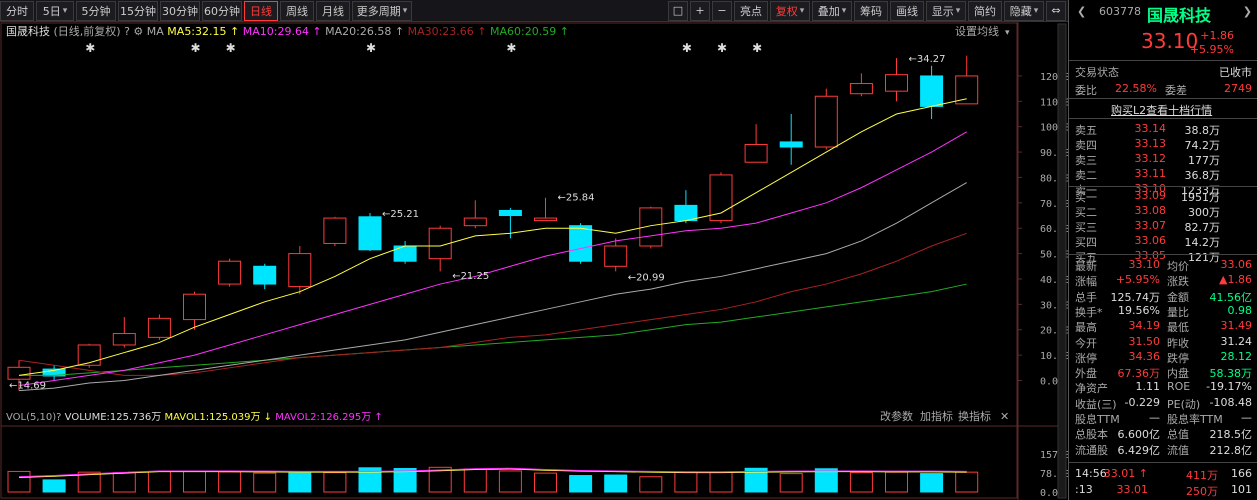 The width and height of the screenshot is (1257, 500). Describe the element at coordinates (1163, 326) in the screenshot. I see `quote-row: 最高 34.19 最低 31.49` at that location.